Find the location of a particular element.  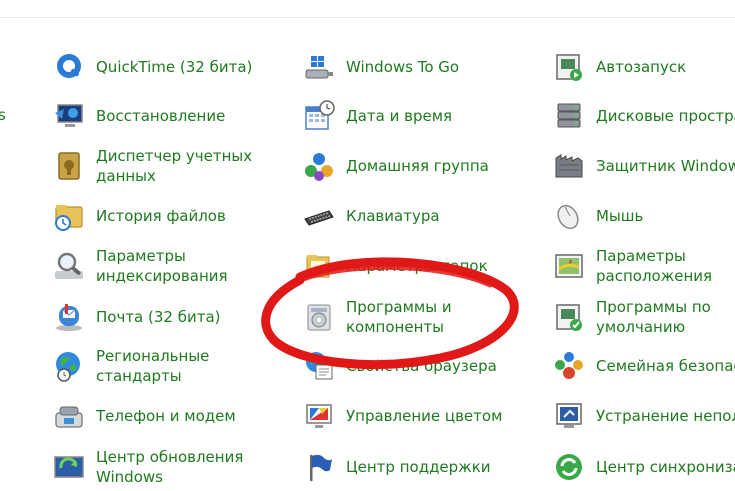

default-programs-icon is located at coordinates (569, 317).